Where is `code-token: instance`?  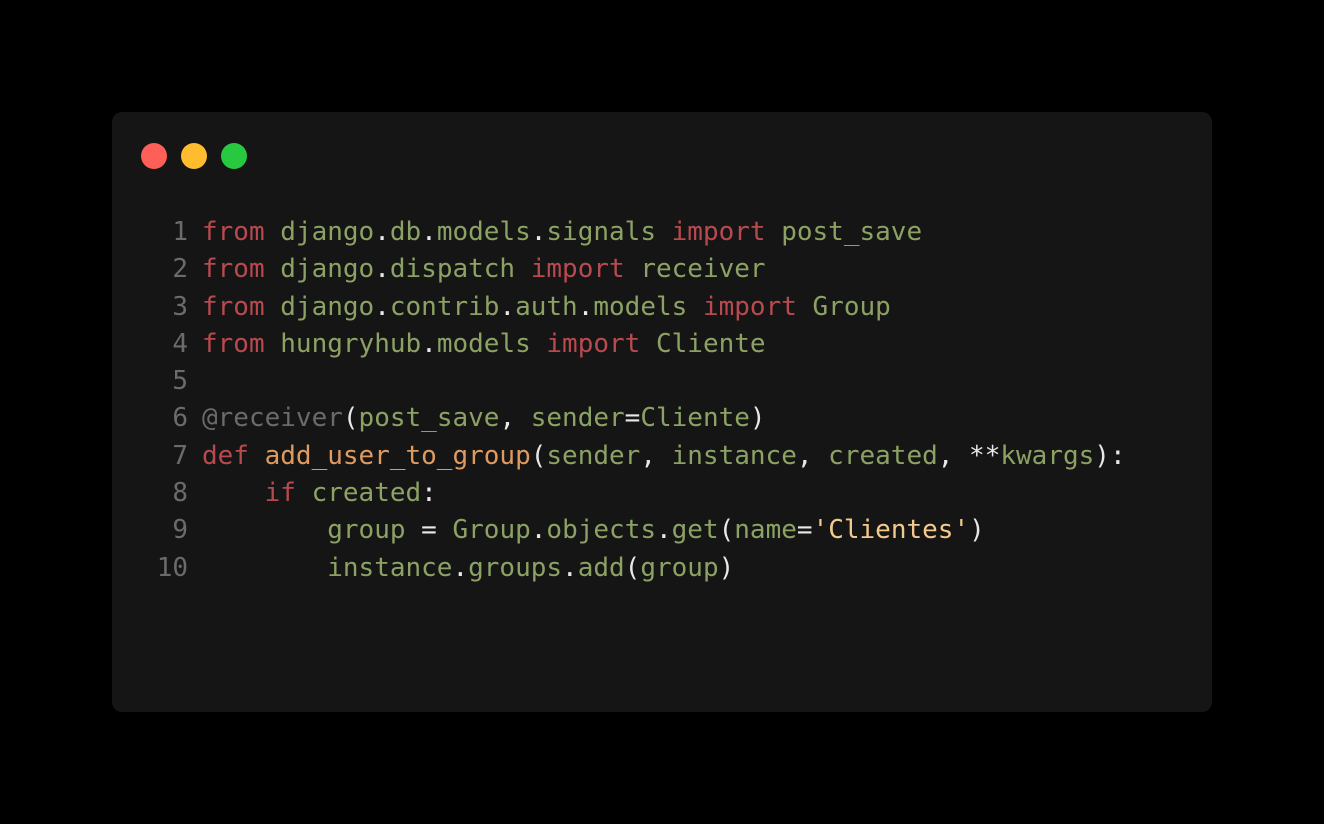 code-token: instance is located at coordinates (390, 567).